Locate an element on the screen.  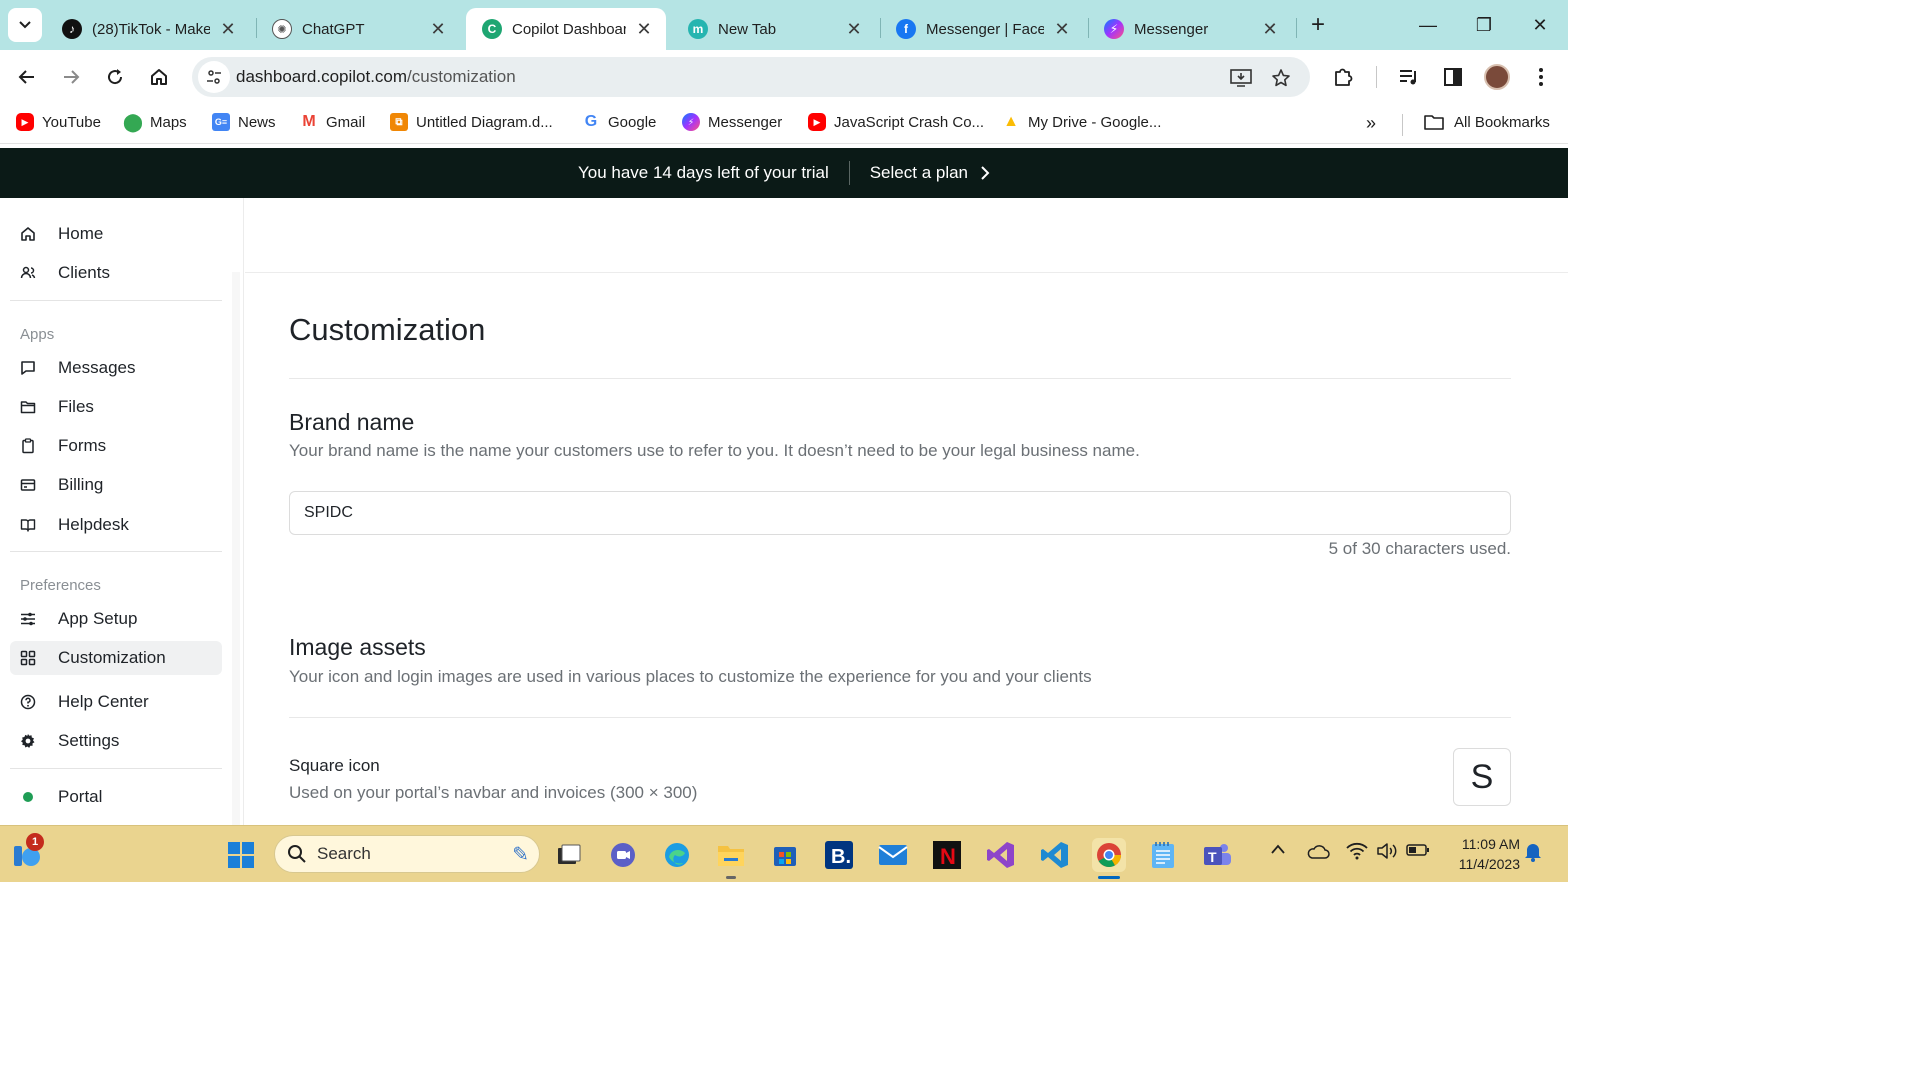
more-bookmarks-button: » is located at coordinates (1371, 123).